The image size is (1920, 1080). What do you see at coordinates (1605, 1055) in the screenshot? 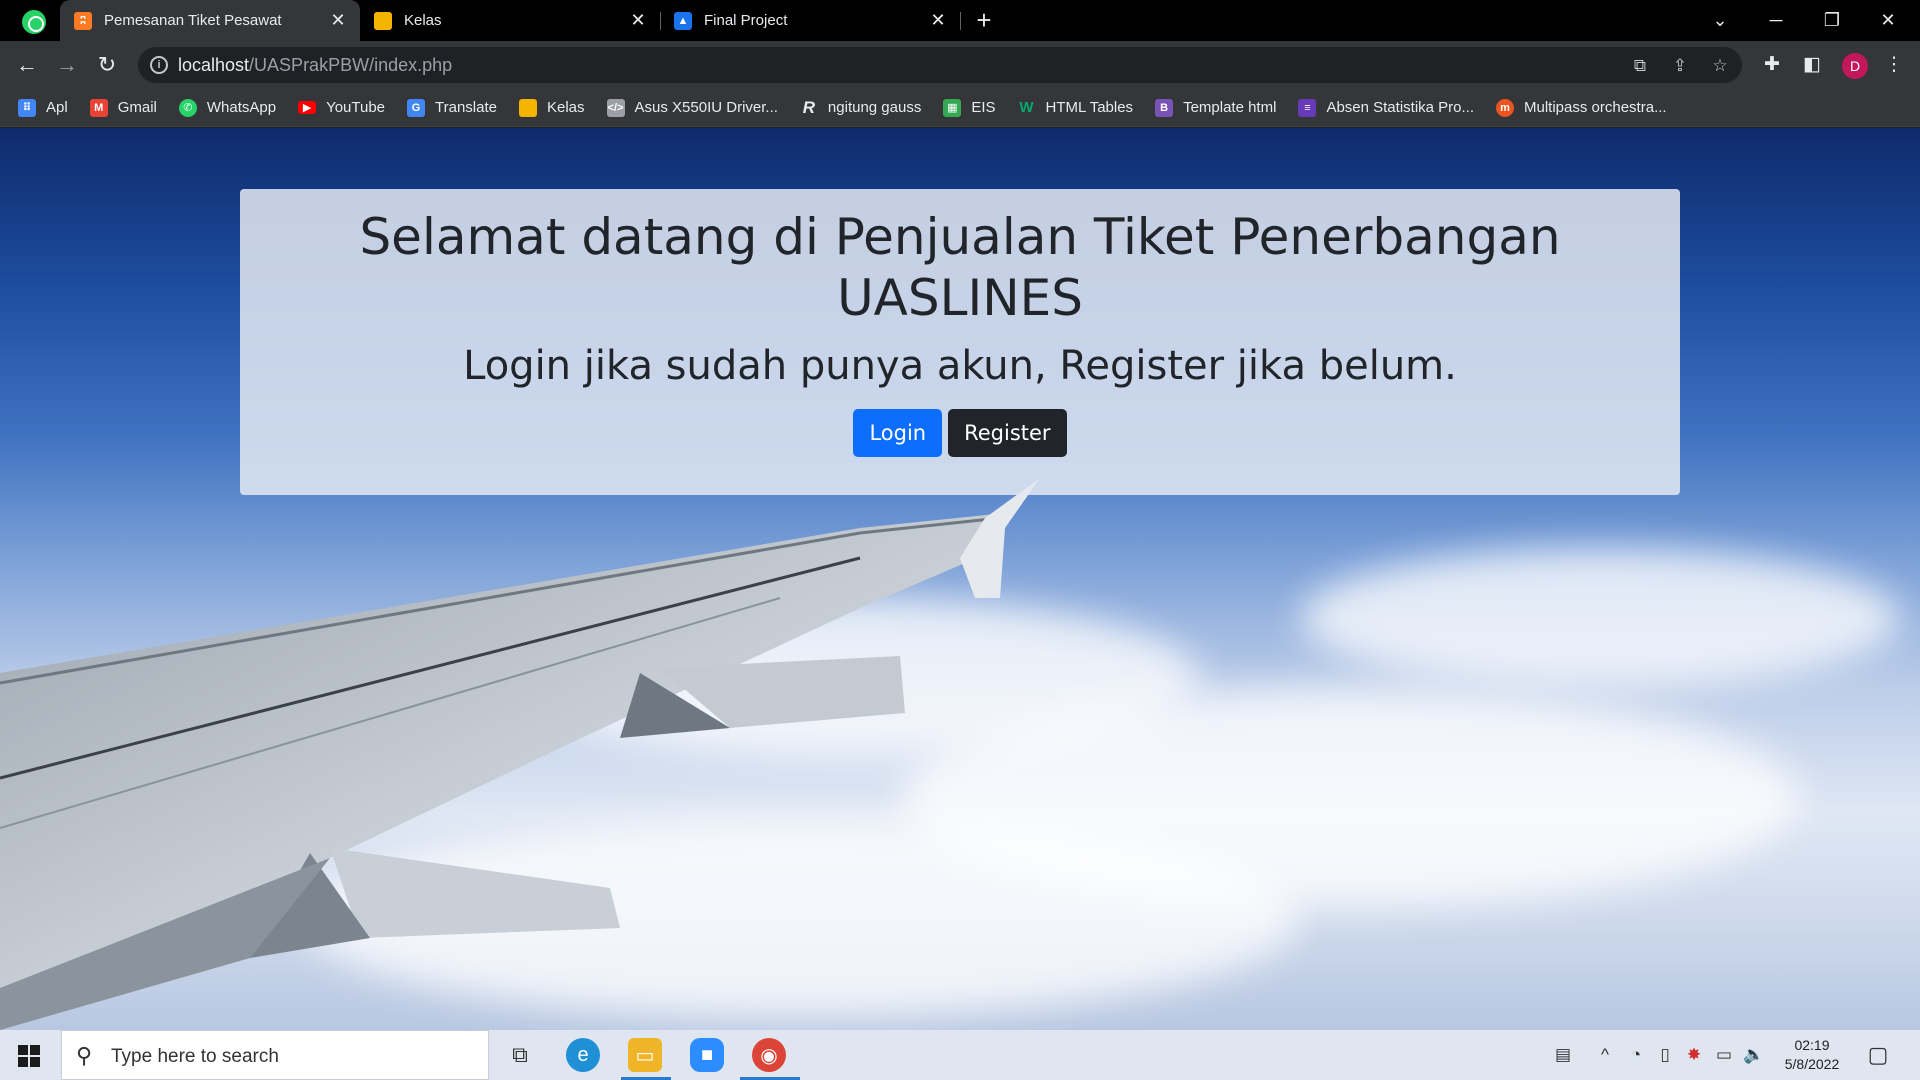
I see `show-hidden-icons-chevron-icon: ^` at bounding box center [1605, 1055].